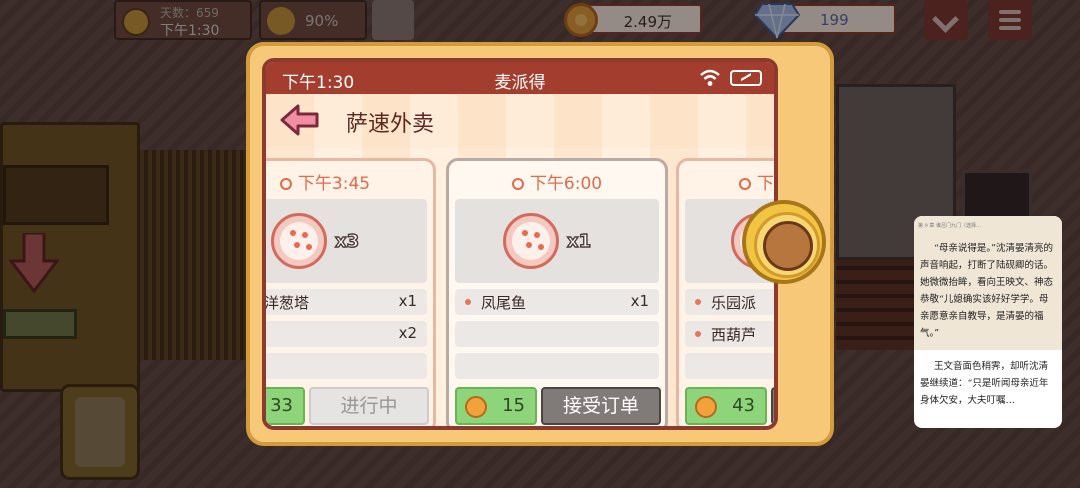  Describe the element at coordinates (734, 303) in the screenshot. I see `topping-name: 乐园派` at that location.